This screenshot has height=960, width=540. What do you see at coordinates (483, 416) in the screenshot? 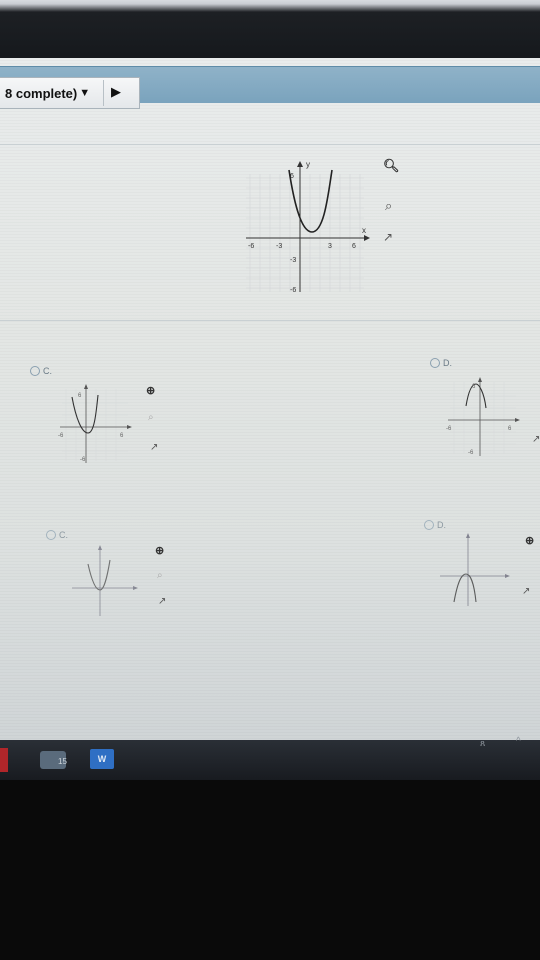
I see `option-d-graph: 6 -6 6 -6` at bounding box center [483, 416].